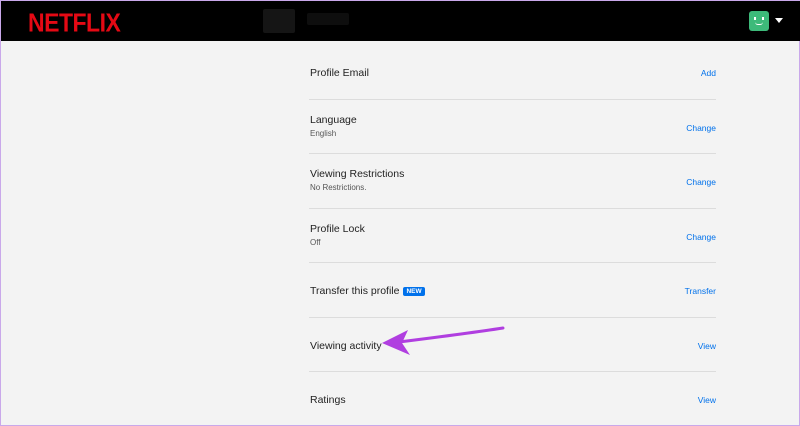  What do you see at coordinates (701, 182) in the screenshot?
I see `change-restrictions-link: Change` at bounding box center [701, 182].